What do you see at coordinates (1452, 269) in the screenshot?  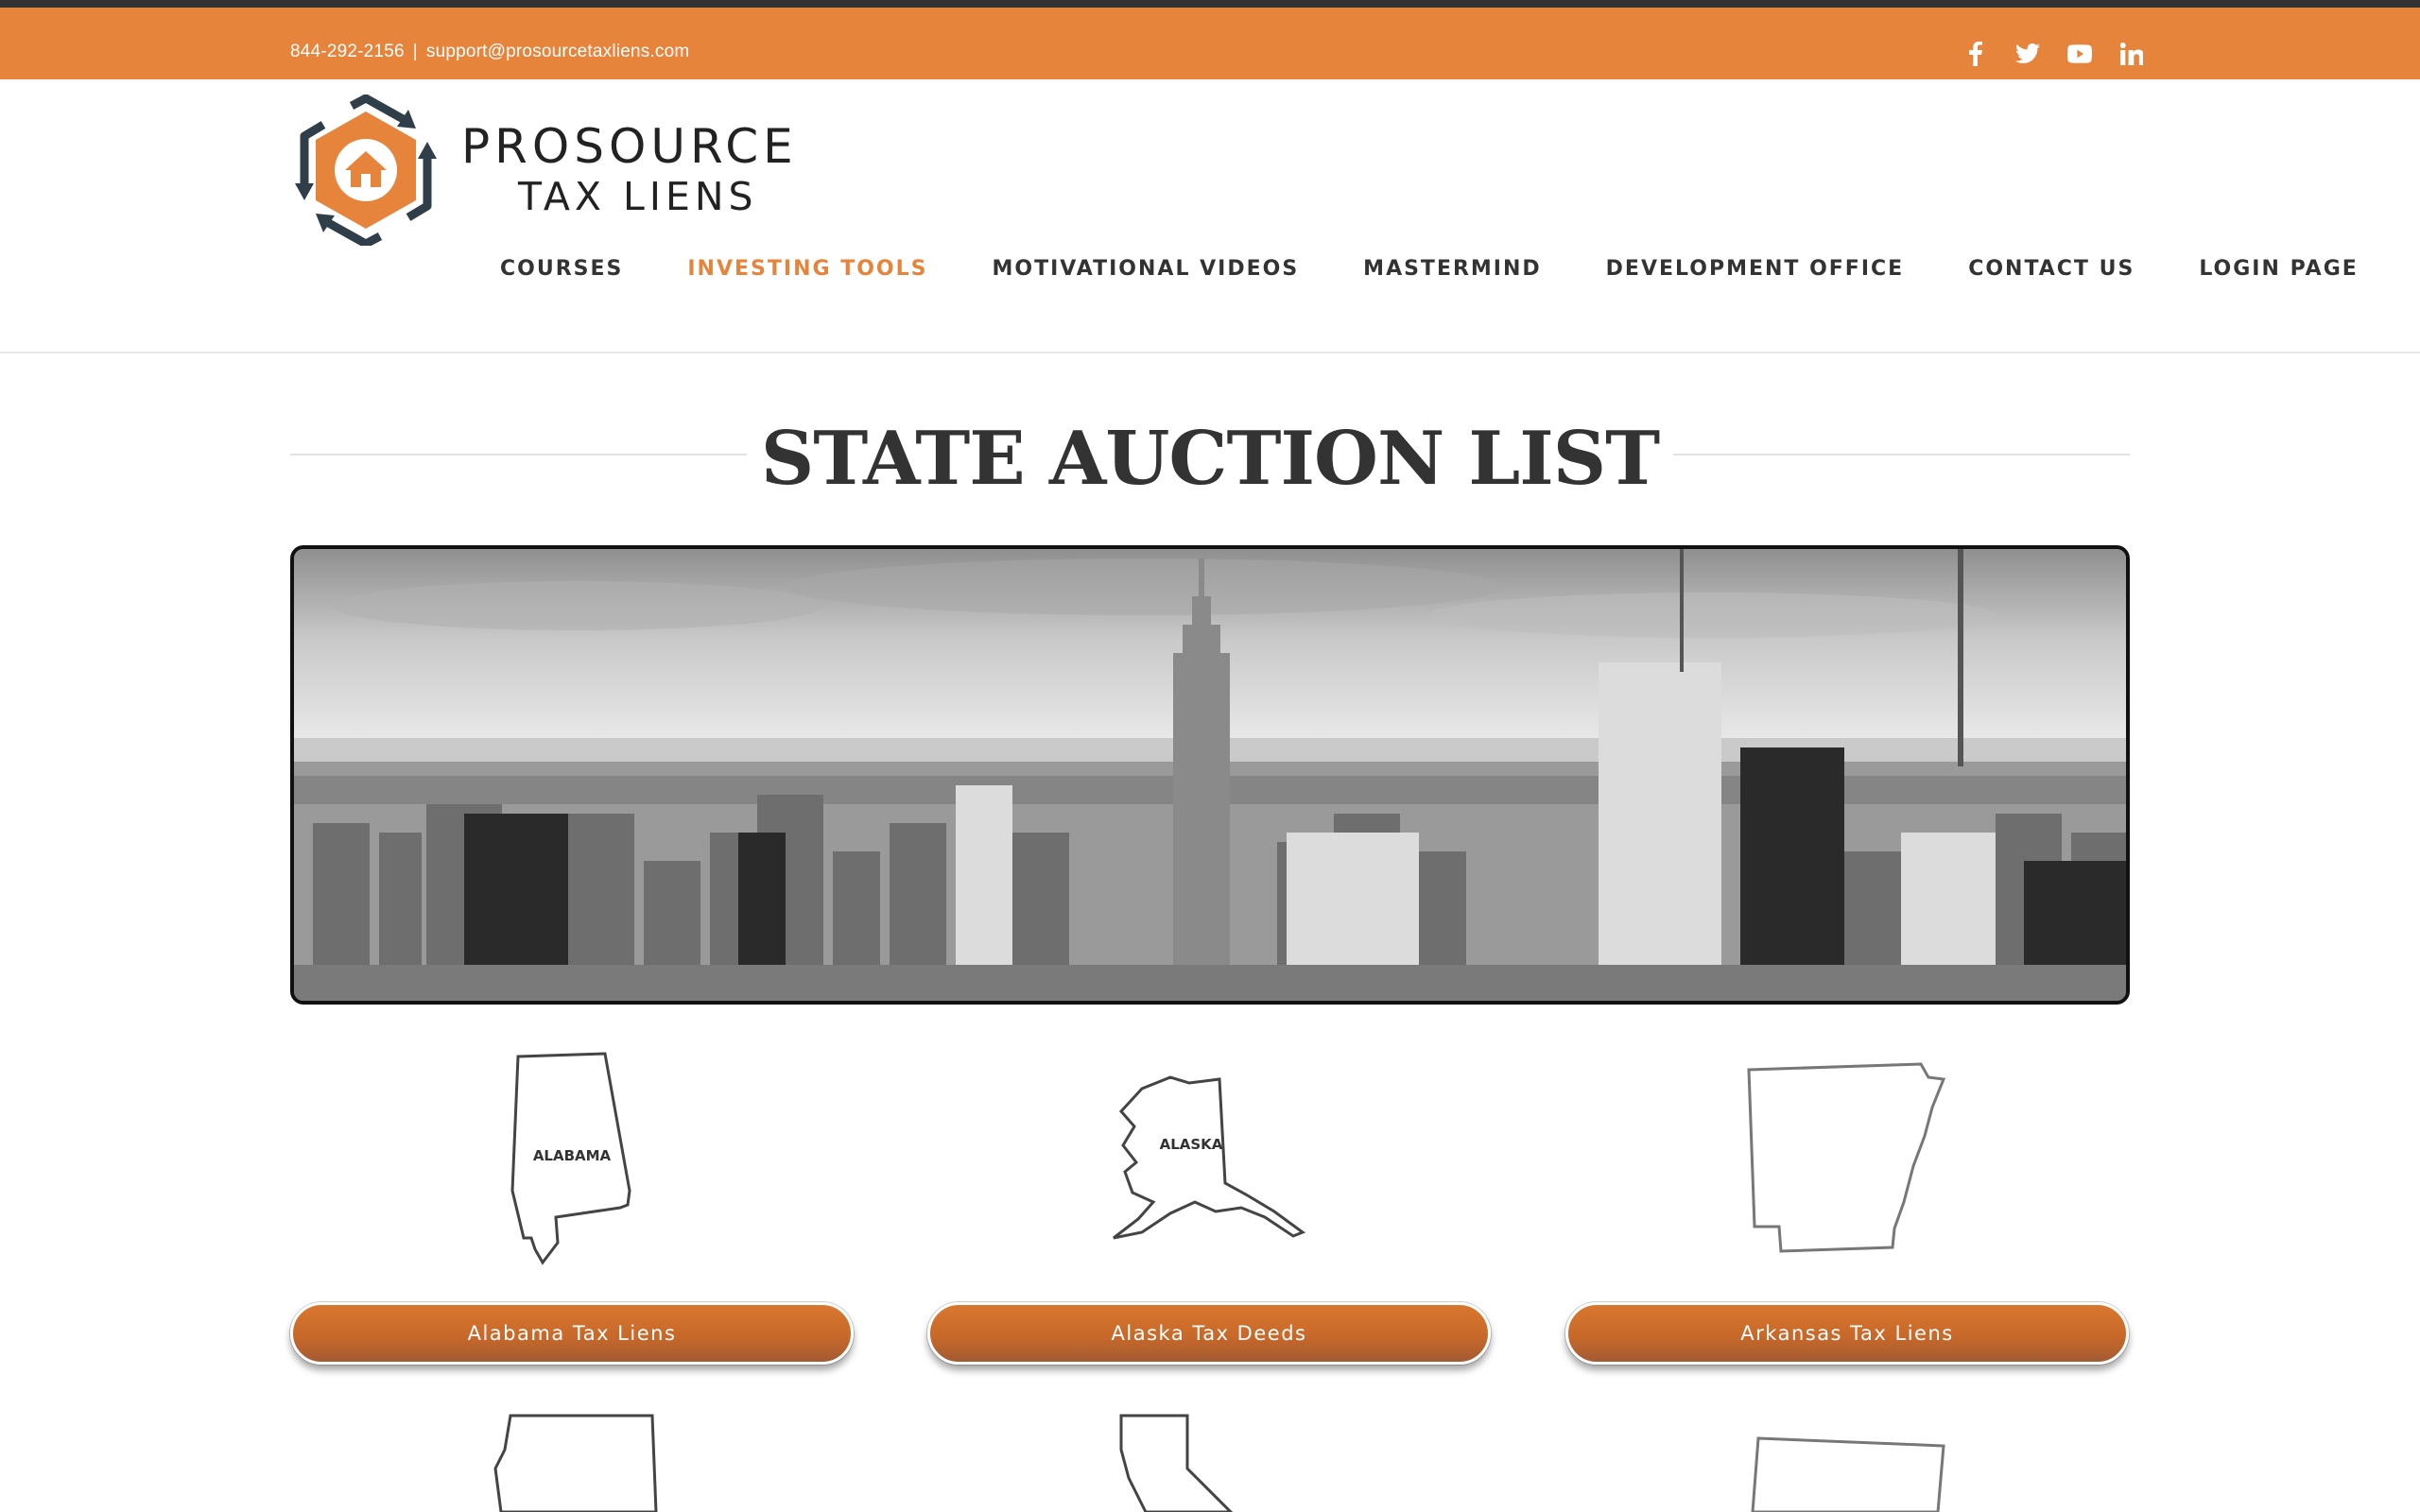 I see `nav-mastermind: MASTERMIND` at bounding box center [1452, 269].